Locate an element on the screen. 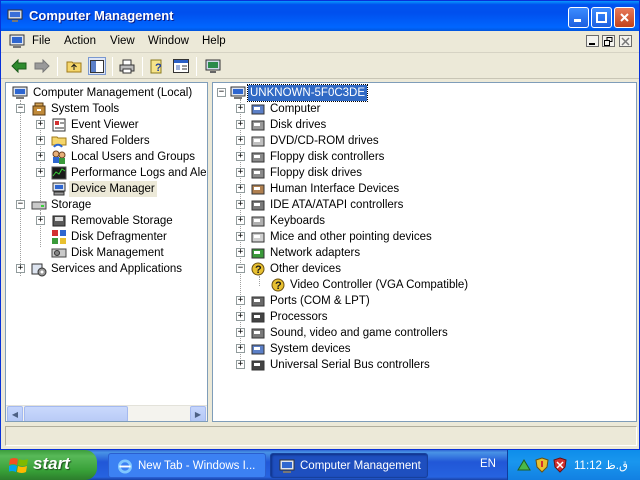 This screenshot has height=480, width=640. tree-node-event-viewer: + Event Viewer is located at coordinates (106, 125).